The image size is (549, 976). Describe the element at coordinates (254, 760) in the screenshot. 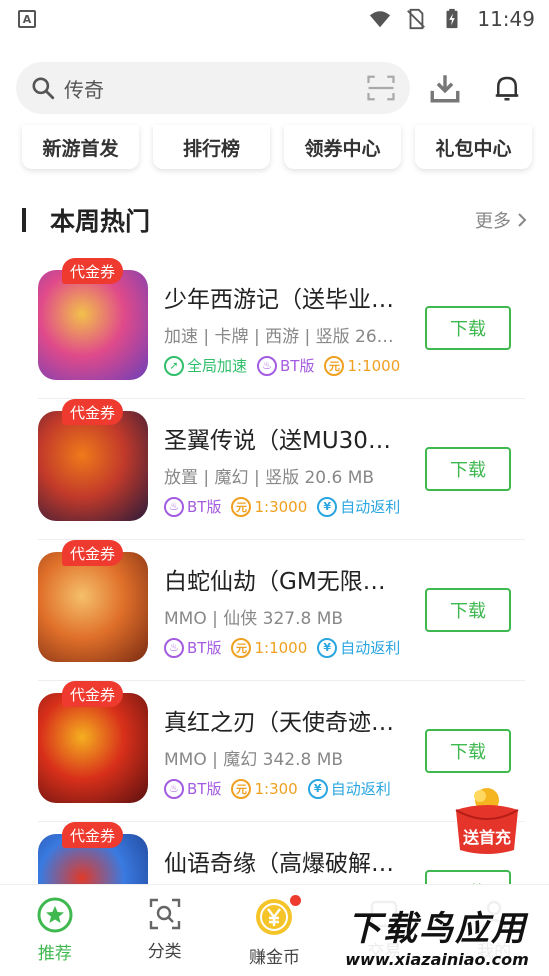

I see `game-meta: MMO | 魔幻 342.8 MB` at that location.